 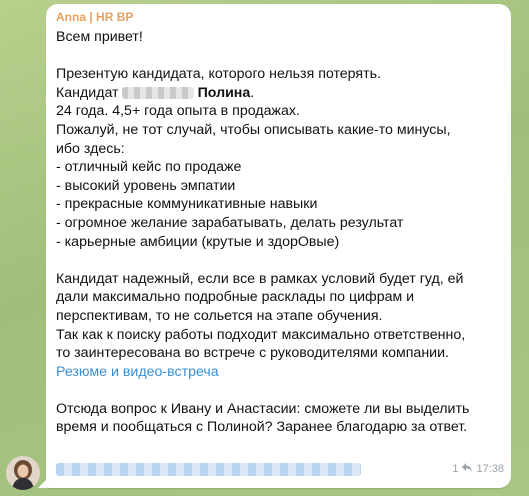 What do you see at coordinates (157, 93) in the screenshot?
I see `redacted-surname` at bounding box center [157, 93].